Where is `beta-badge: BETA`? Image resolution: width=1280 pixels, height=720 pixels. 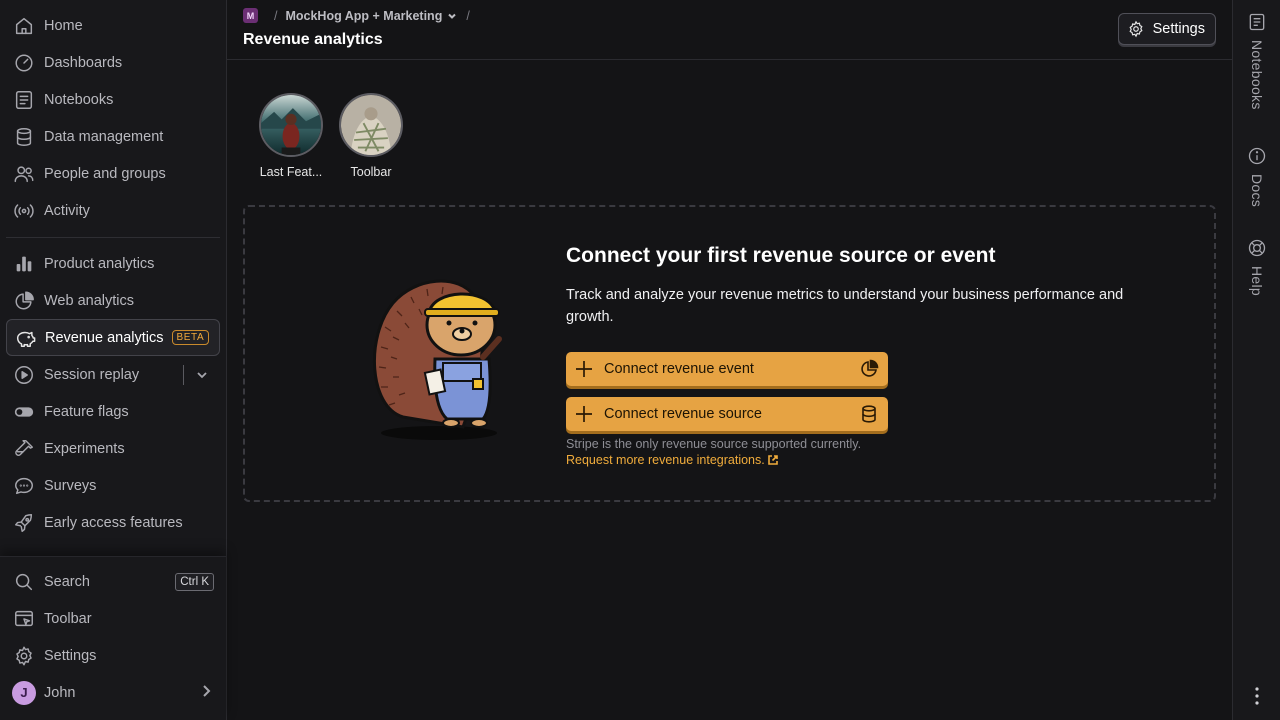 beta-badge: BETA is located at coordinates (190, 337).